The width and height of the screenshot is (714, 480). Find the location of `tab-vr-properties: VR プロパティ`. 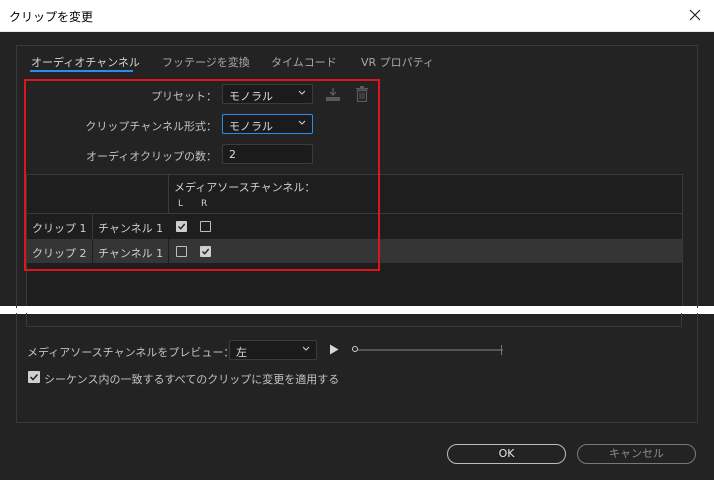

tab-vr-properties: VR プロパティ is located at coordinates (397, 62).